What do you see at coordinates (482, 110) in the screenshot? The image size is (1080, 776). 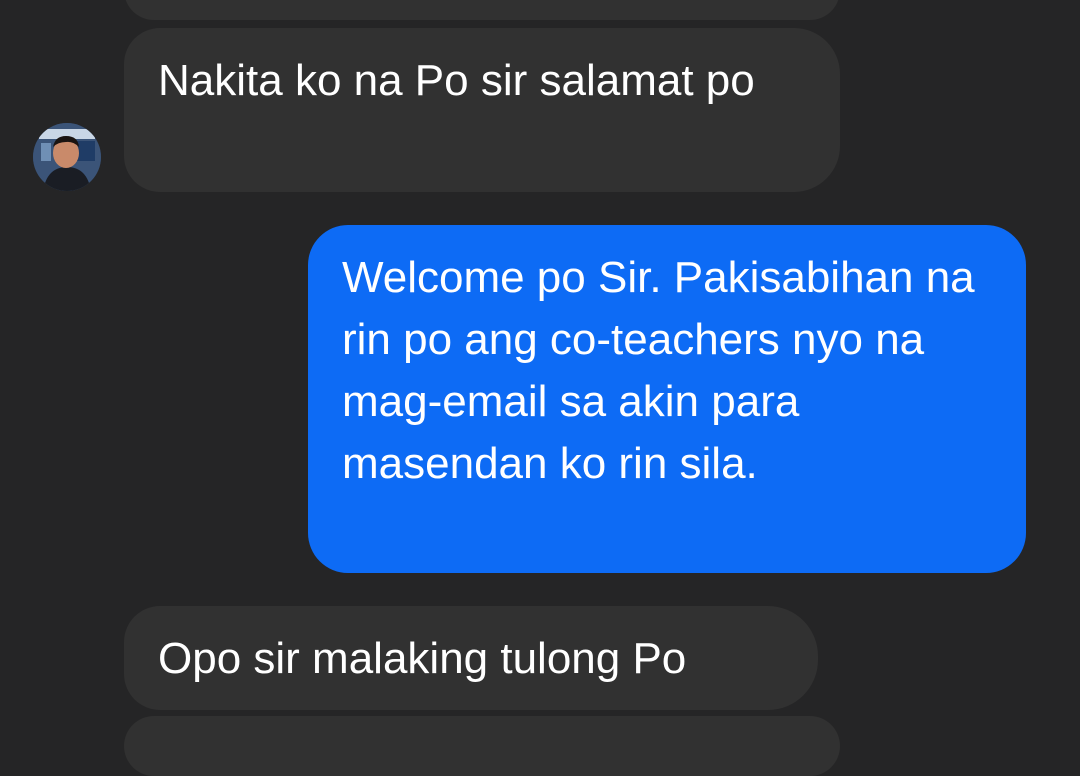 I see `received-message-bubble: Nakita ko na Po sir salamat po` at bounding box center [482, 110].